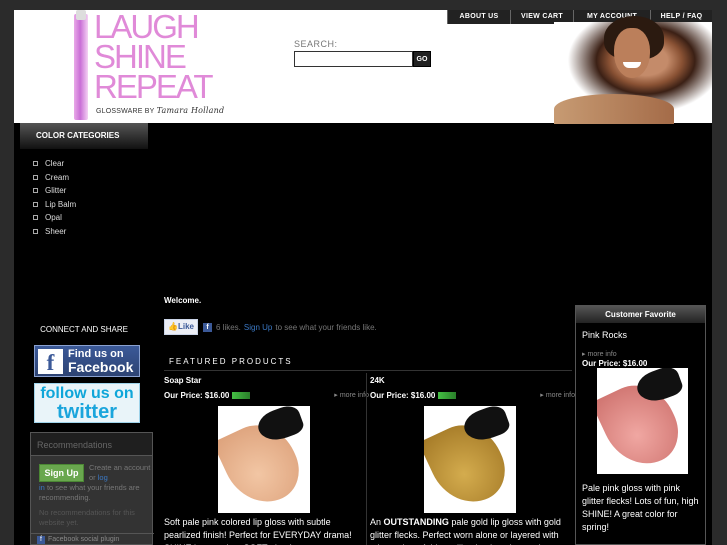  Describe the element at coordinates (125, 111) in the screenshot. I see `brand-sub-text: GLOSSWARE BY` at that location.